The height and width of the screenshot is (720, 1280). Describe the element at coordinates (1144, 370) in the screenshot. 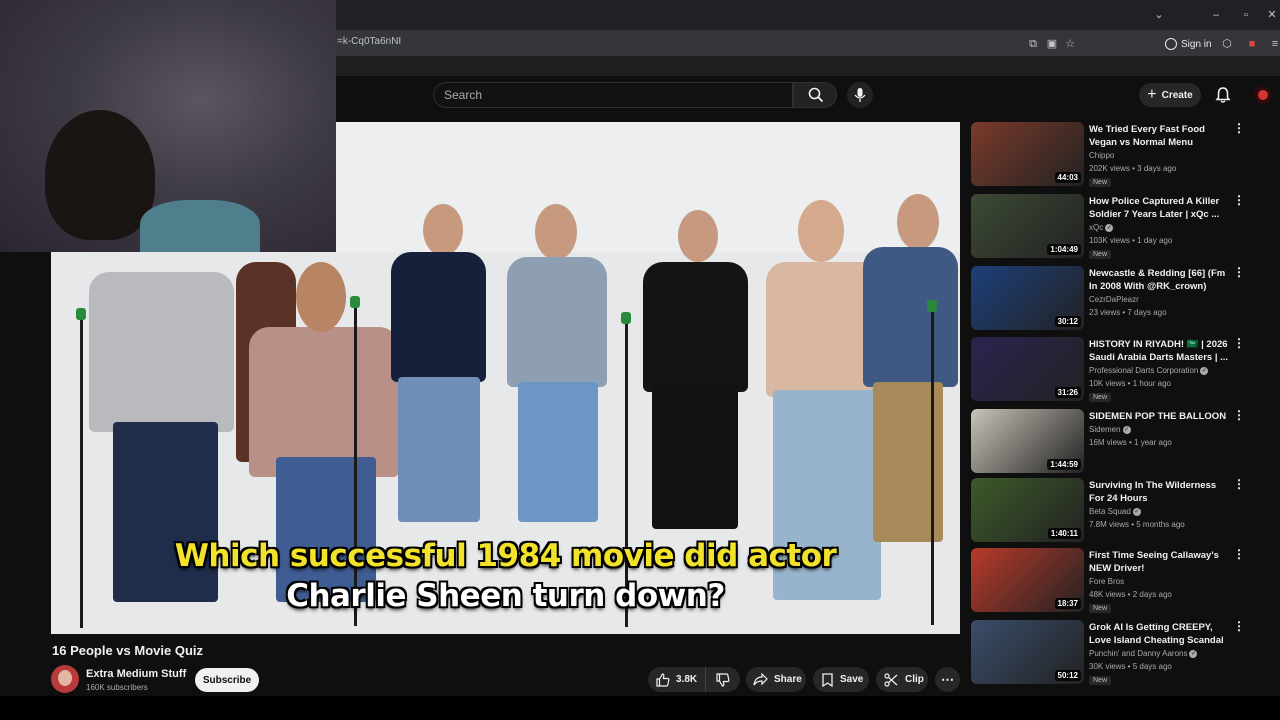

I see `channel-name-label: Professional Darts Corporation` at that location.